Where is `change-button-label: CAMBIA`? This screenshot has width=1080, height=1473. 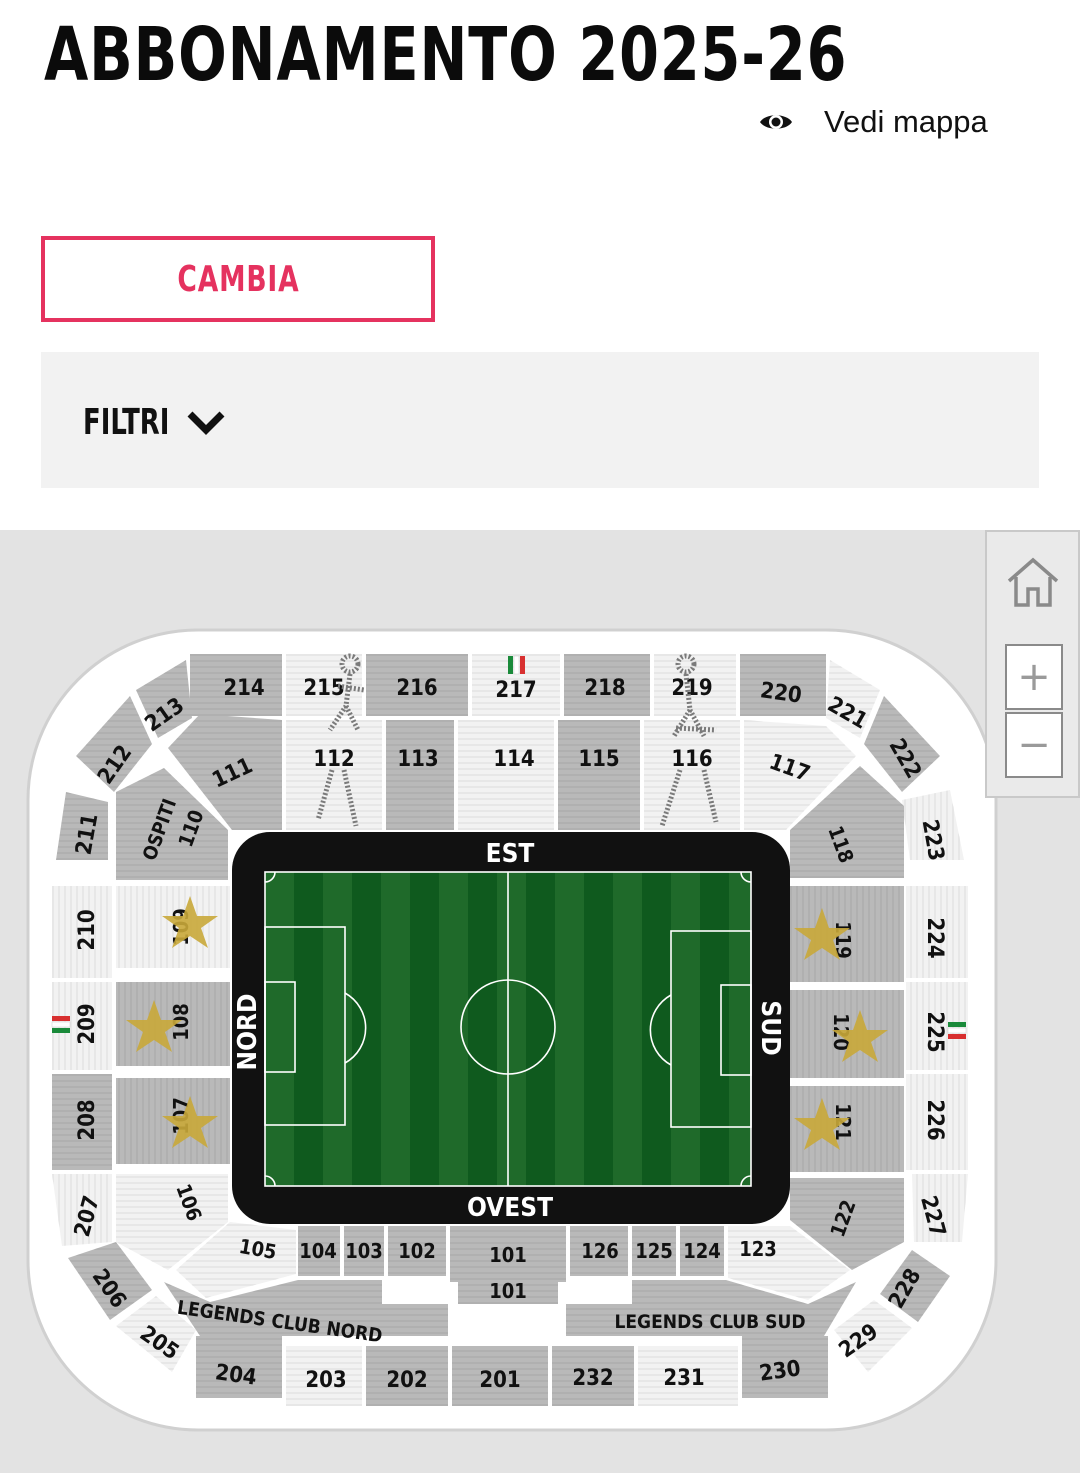 change-button-label: CAMBIA is located at coordinates (238, 279).